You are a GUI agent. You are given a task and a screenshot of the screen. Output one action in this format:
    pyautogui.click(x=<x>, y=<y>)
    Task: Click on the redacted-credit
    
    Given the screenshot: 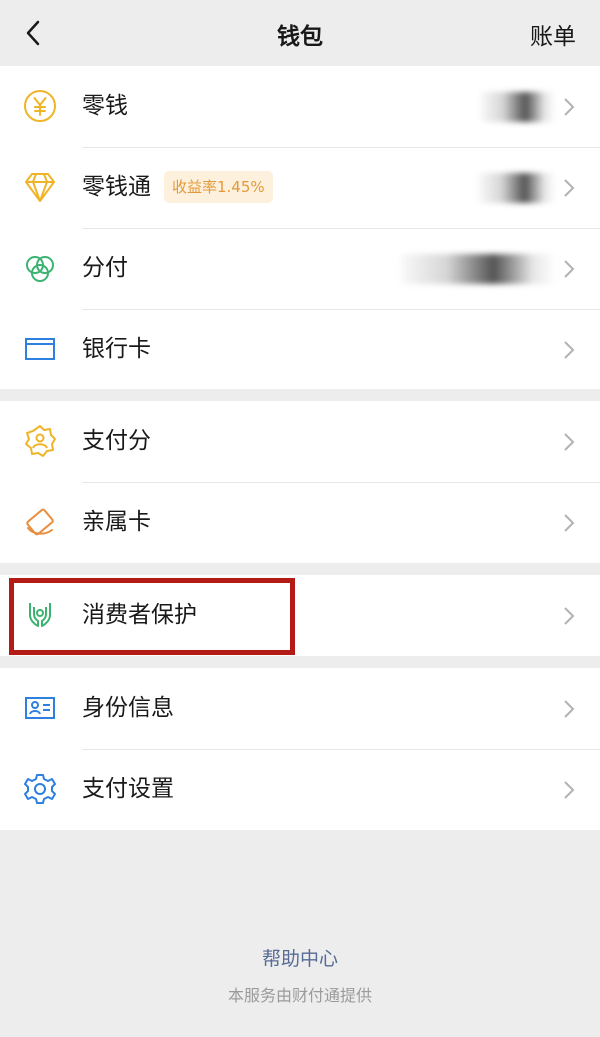 What is the action you would take?
    pyautogui.click(x=478, y=269)
    